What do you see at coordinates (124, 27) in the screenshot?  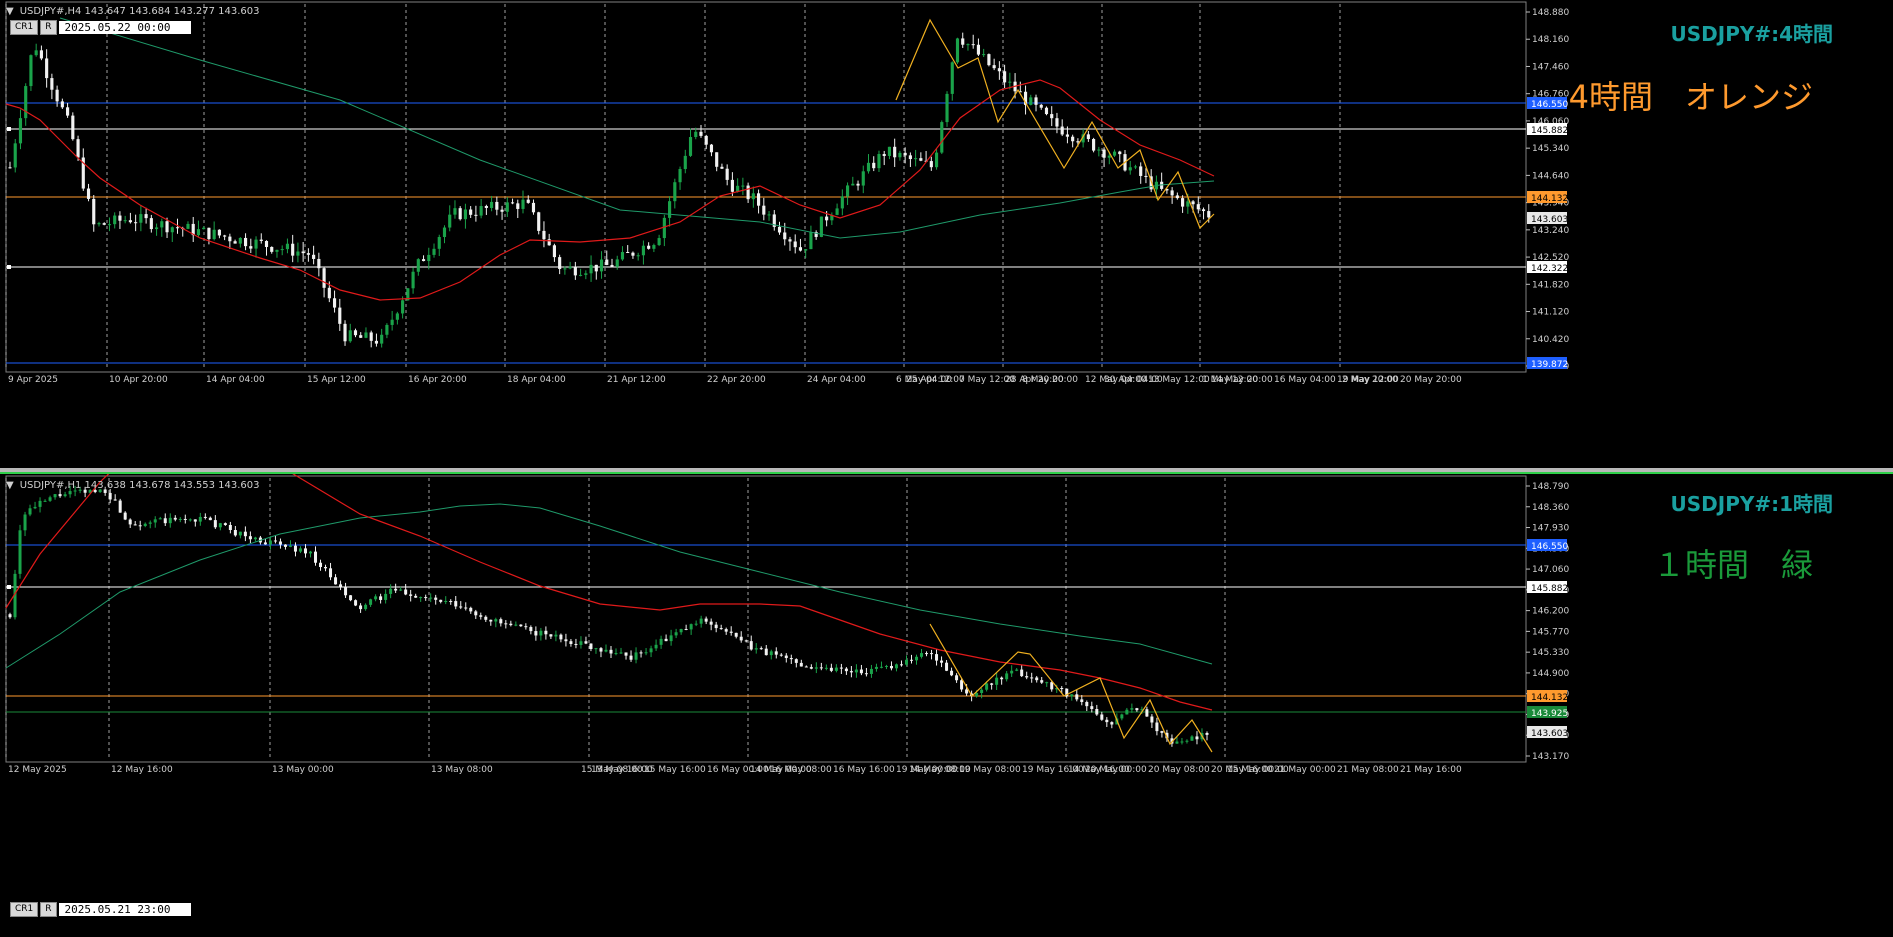 I see `cursor-date-box: 2025.05.22 00:00` at bounding box center [124, 27].